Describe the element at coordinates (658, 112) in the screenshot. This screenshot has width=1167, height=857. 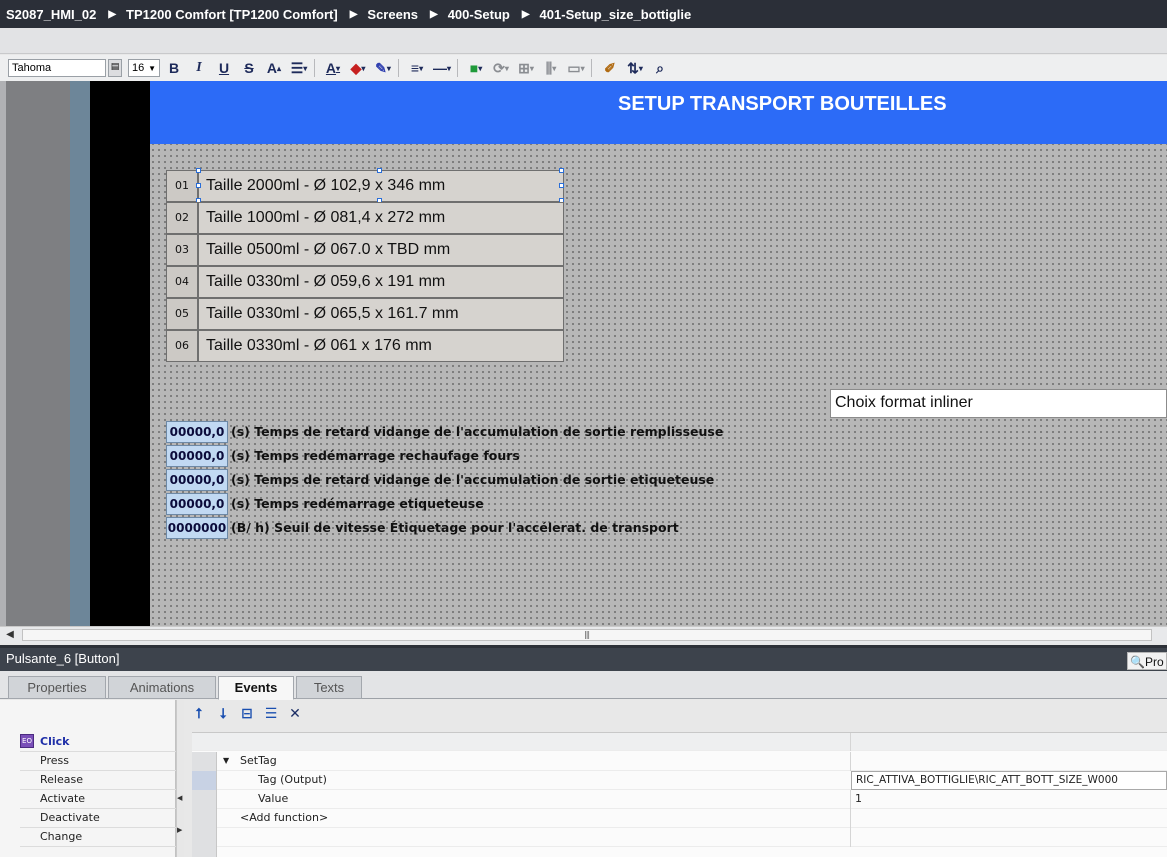
I see `screen-header: SETUP TRANSPORT BOUTEILLES` at that location.